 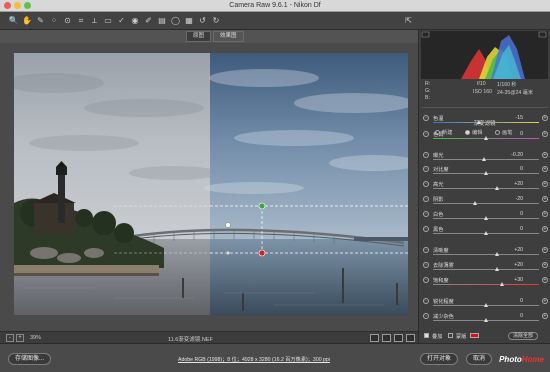 What do you see at coordinates (439, 359) in the screenshot?
I see `open-object-button: 打开对象` at bounding box center [439, 359].